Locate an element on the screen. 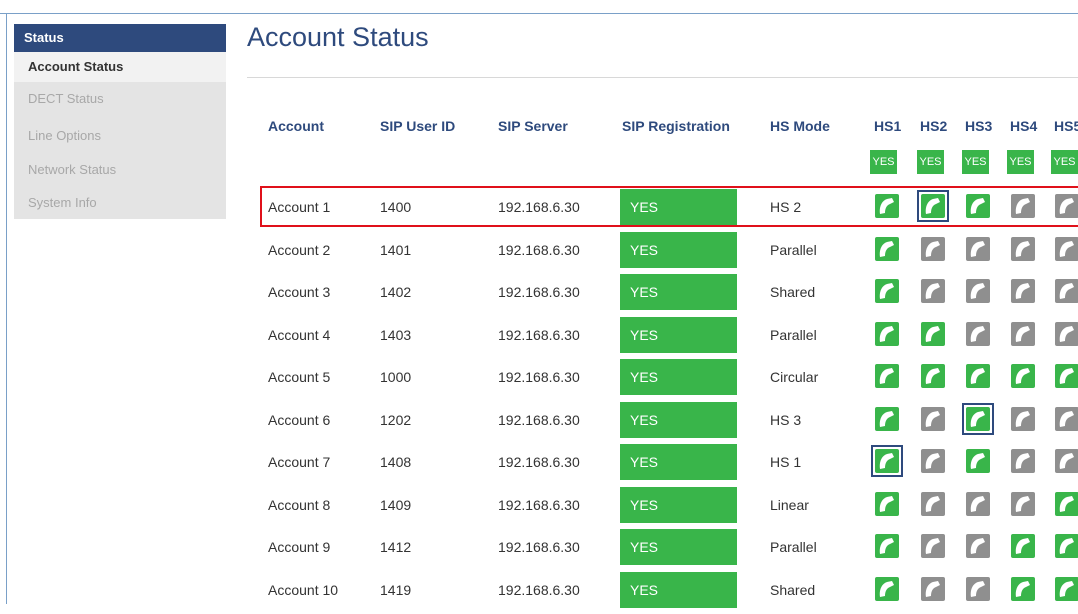 This screenshot has width=1078, height=614. table-row: Account 10 1419 192.168.6.30 YES Shared is located at coordinates (539, 592).